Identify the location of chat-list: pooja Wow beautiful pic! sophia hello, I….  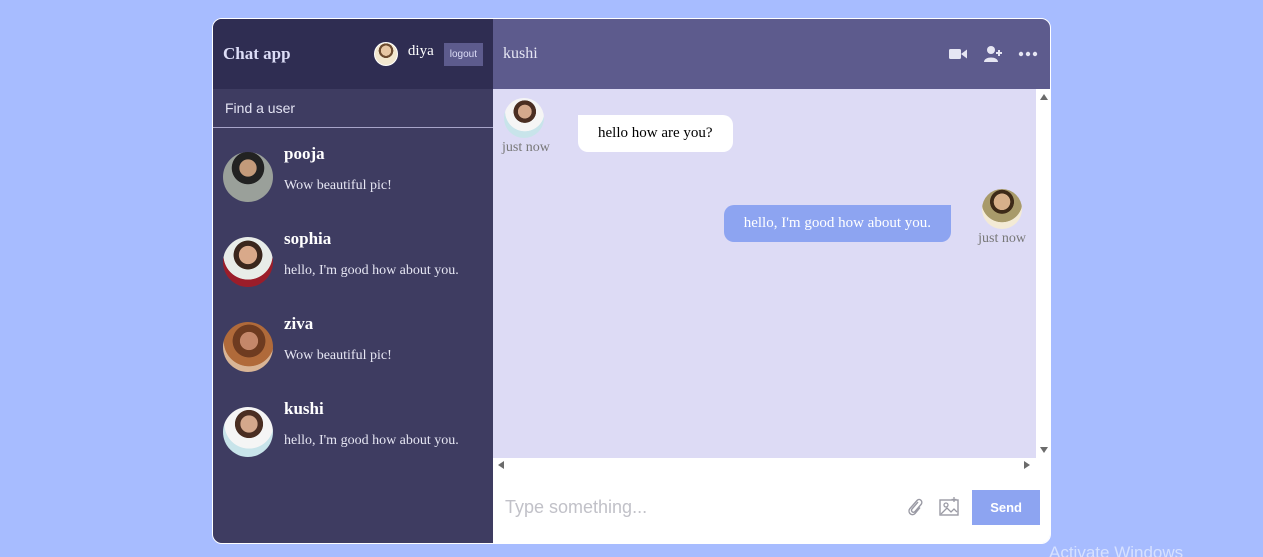
(353, 301).